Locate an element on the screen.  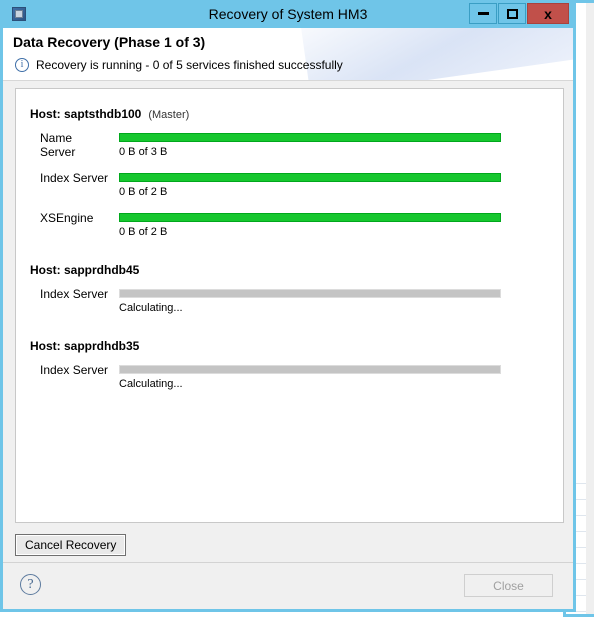
close-button: Close is located at coordinates (508, 585).